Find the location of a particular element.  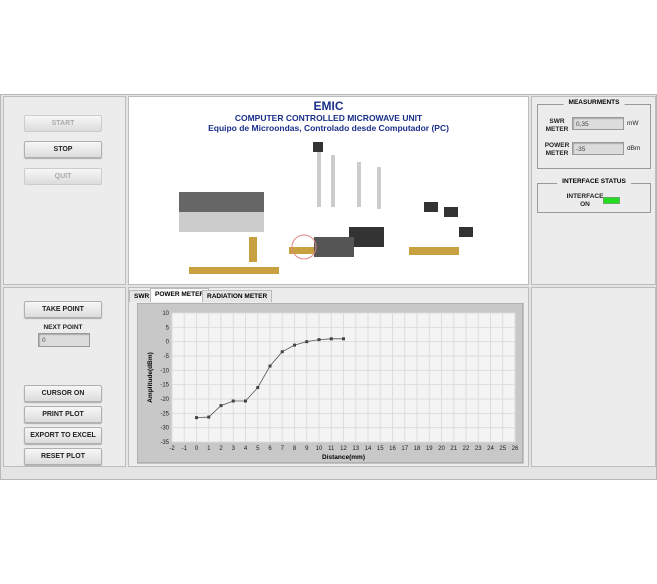

tab-power-meter: POWER METER is located at coordinates (180, 295).